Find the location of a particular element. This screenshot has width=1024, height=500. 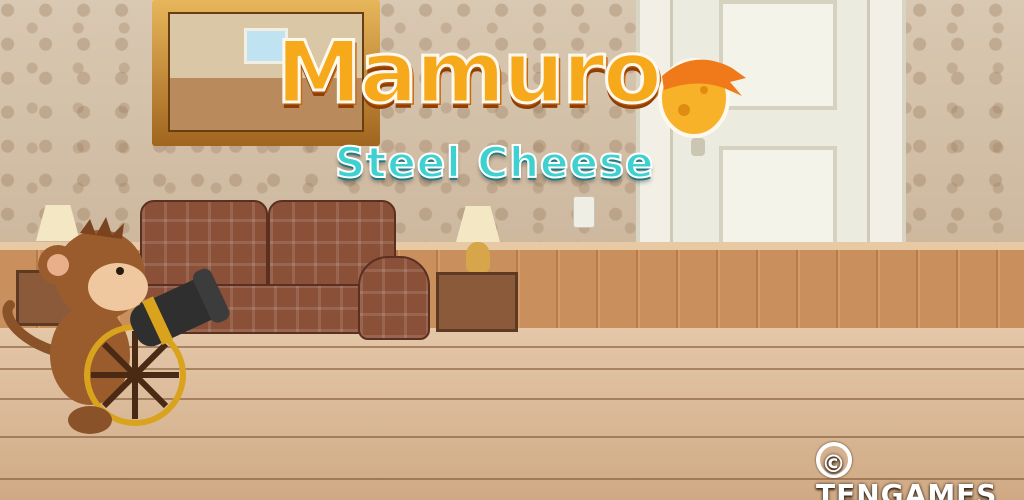

right-lamp-base is located at coordinates (478, 257).